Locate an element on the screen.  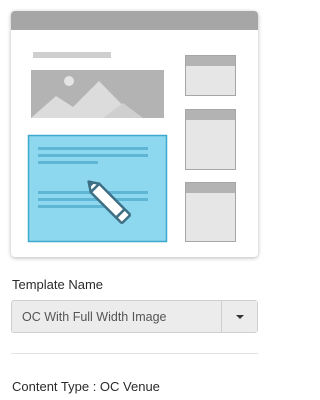
mountain-image-icon is located at coordinates (97, 94).